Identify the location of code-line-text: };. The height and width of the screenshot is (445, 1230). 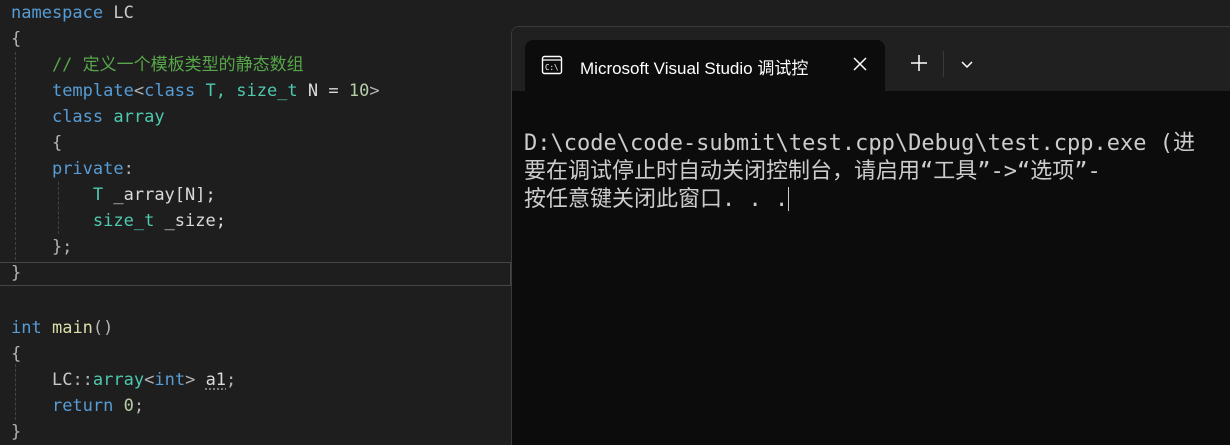
(41, 247).